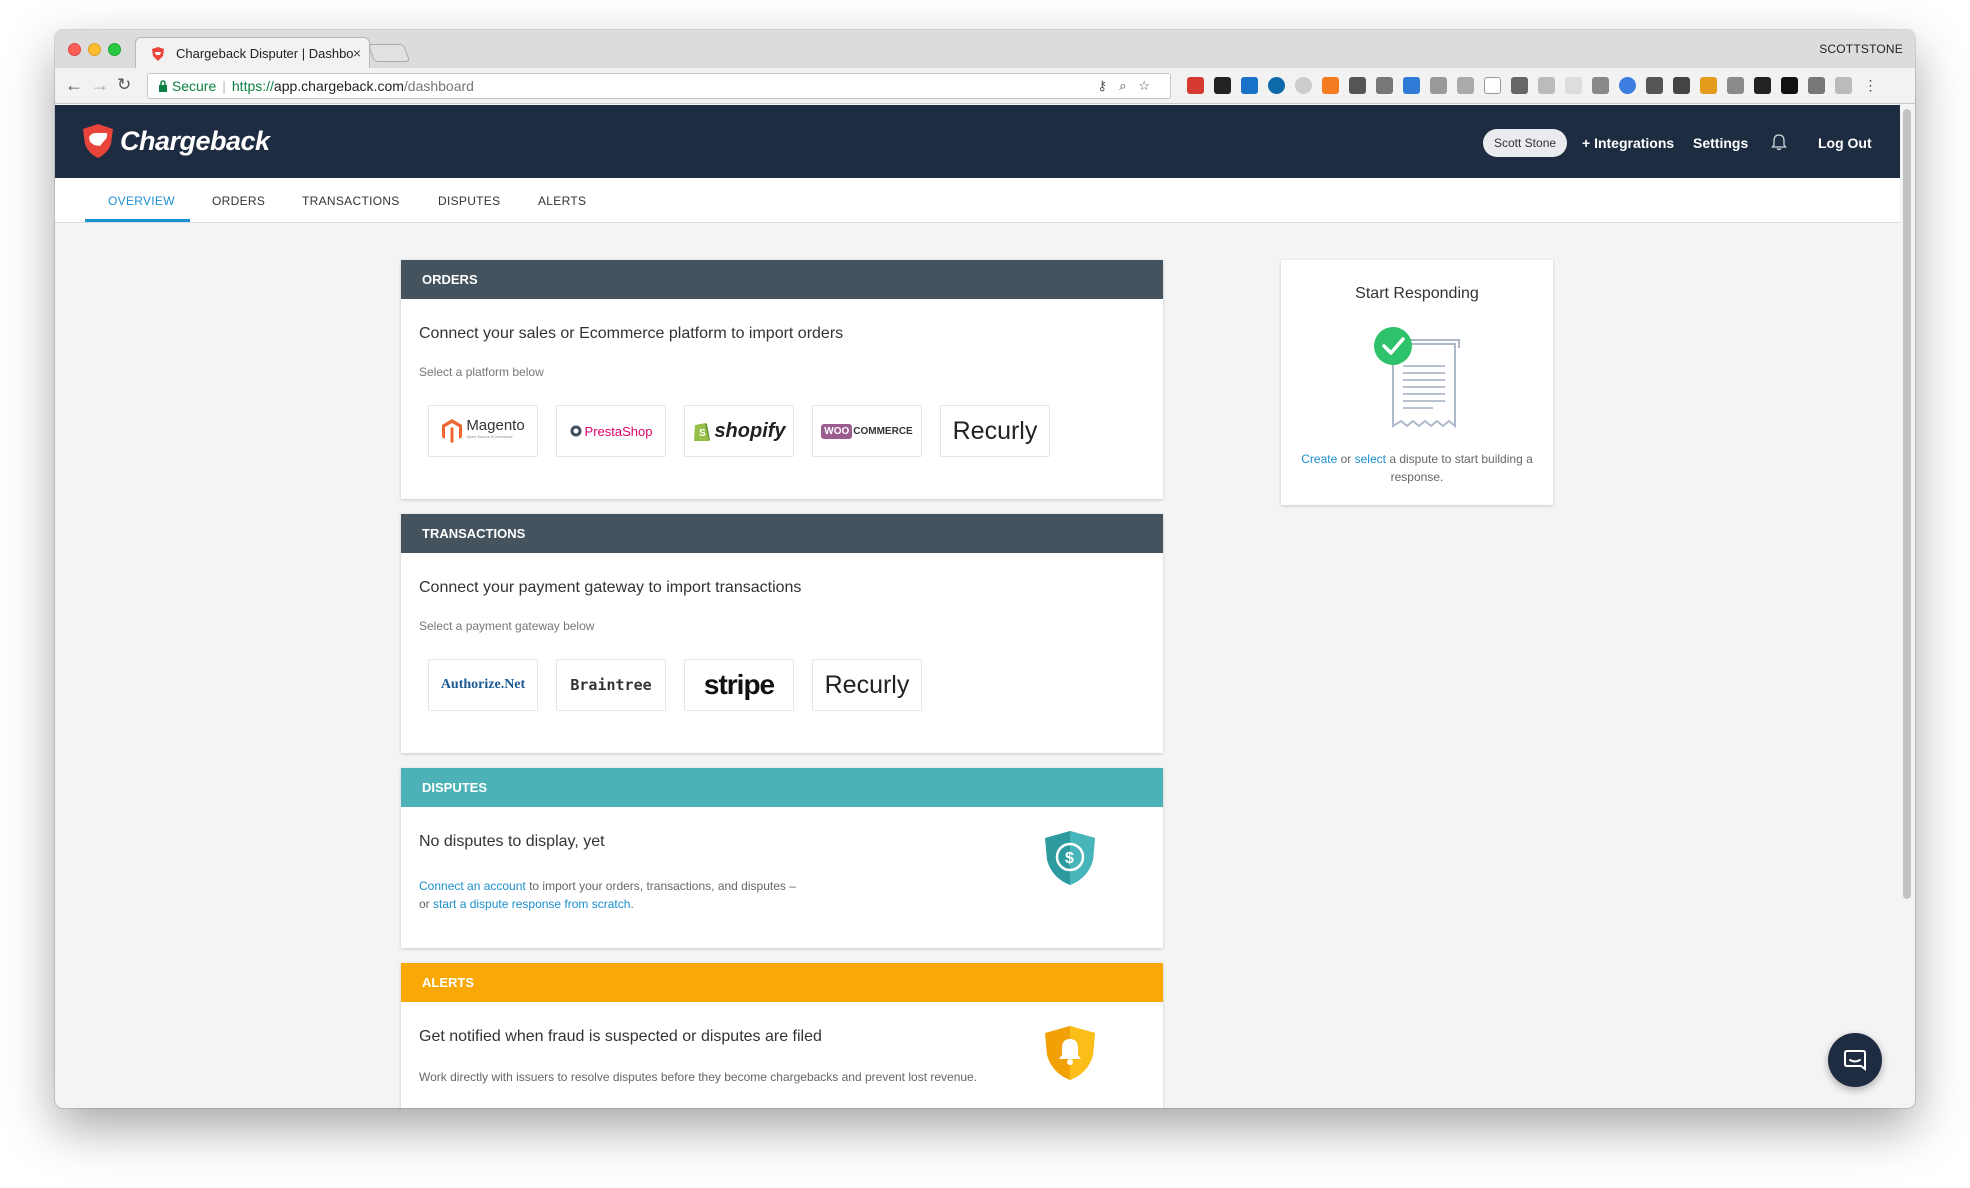 The height and width of the screenshot is (1188, 1970). Describe the element at coordinates (1070, 1053) in the screenshot. I see `alert-shield-icon` at that location.